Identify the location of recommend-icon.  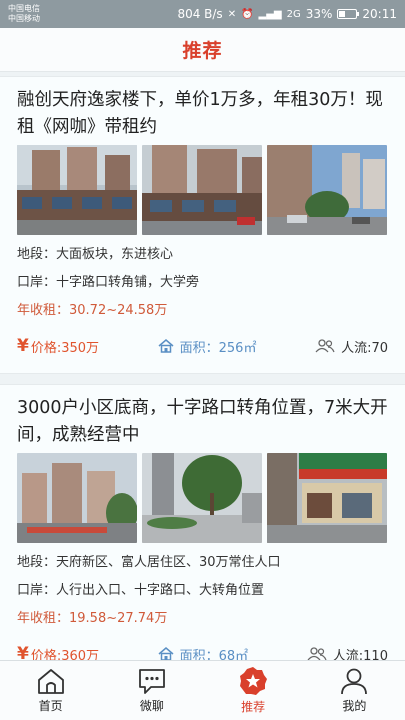
(254, 681).